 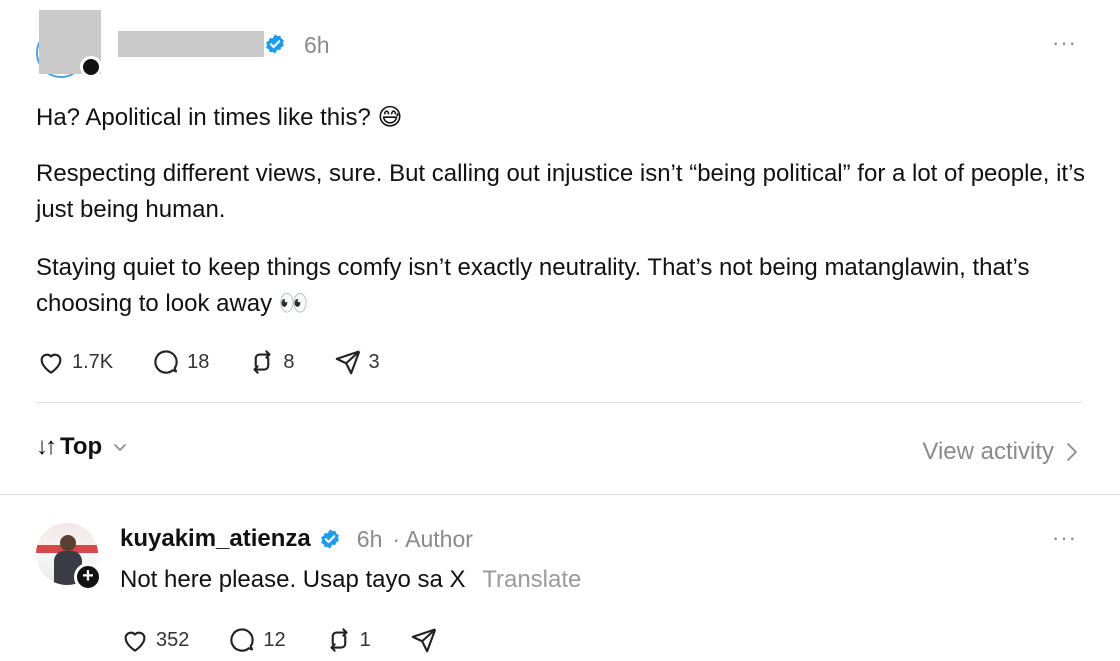 I want to click on post-paragraph-1: Ha? Apolitical in times like this? 😅, so click(x=219, y=117).